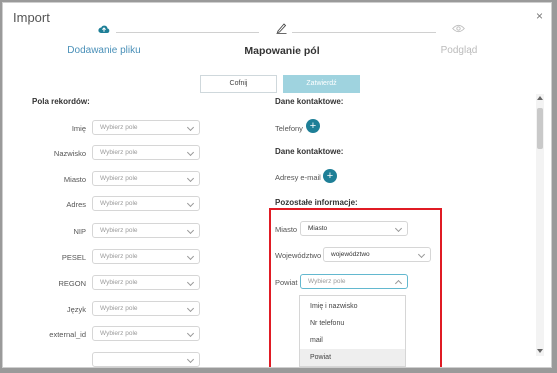  Describe the element at coordinates (238, 84) in the screenshot. I see `cancel-button: Cofnij` at that location.